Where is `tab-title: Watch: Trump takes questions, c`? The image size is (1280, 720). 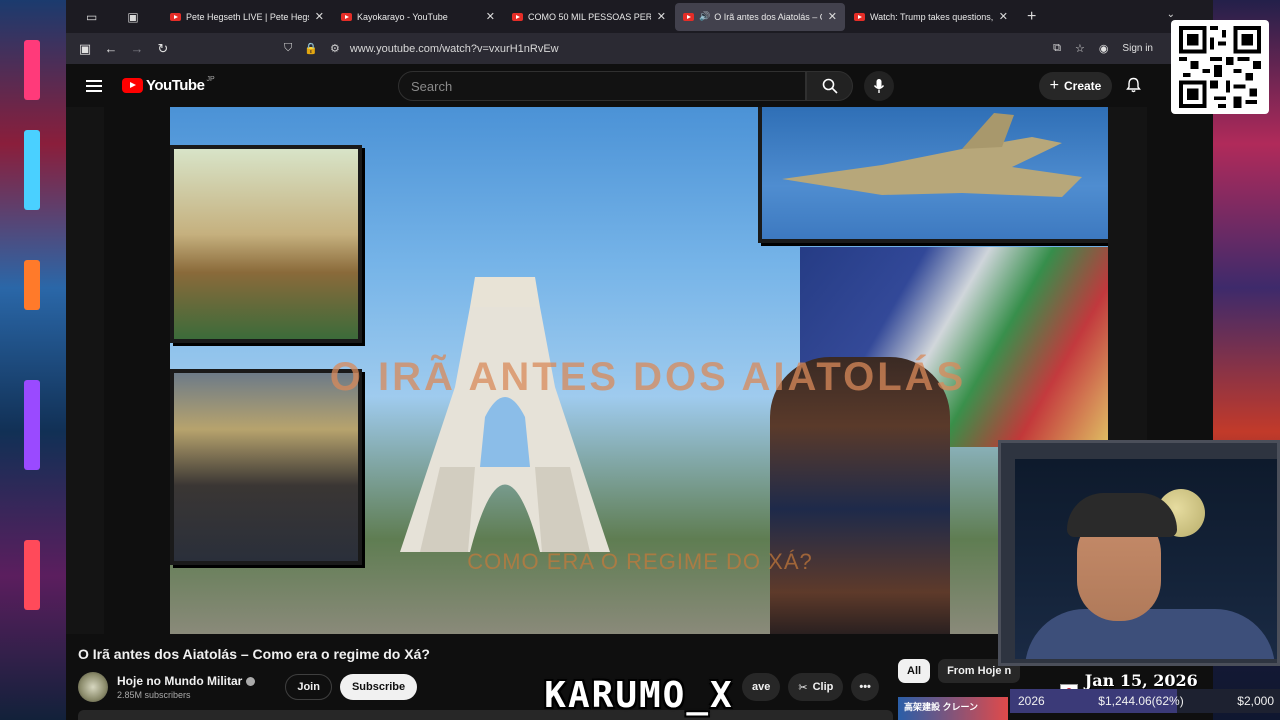 tab-title: Watch: Trump takes questions, c is located at coordinates (931, 16).